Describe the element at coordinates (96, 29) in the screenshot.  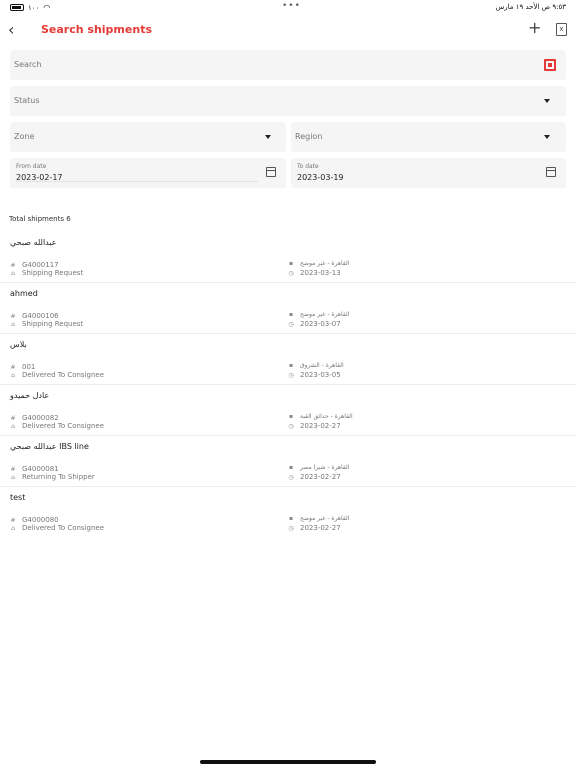
I see `page-title: Search shipments` at that location.